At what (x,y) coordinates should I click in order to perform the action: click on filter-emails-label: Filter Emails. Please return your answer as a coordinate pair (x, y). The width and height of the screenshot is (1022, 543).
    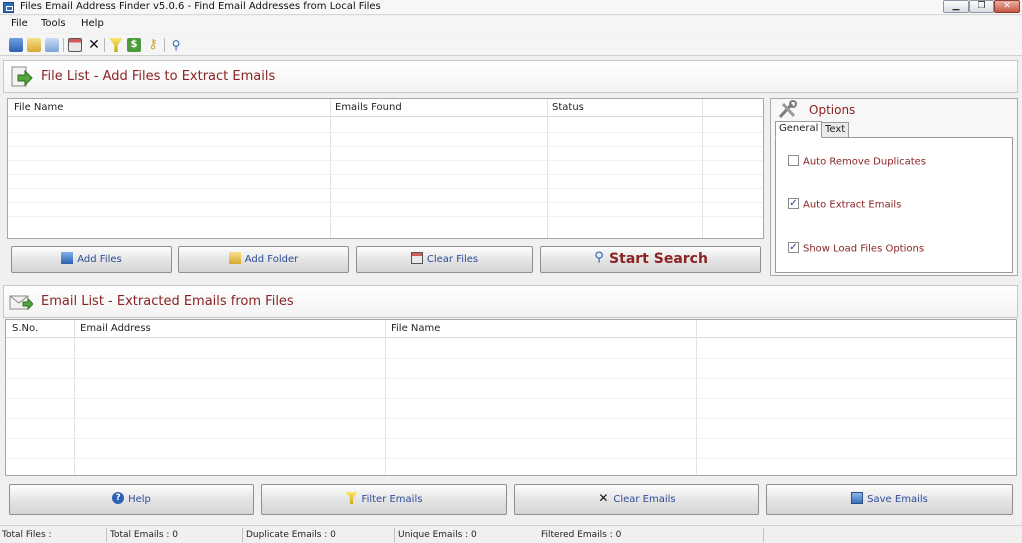
    Looking at the image, I should click on (392, 499).